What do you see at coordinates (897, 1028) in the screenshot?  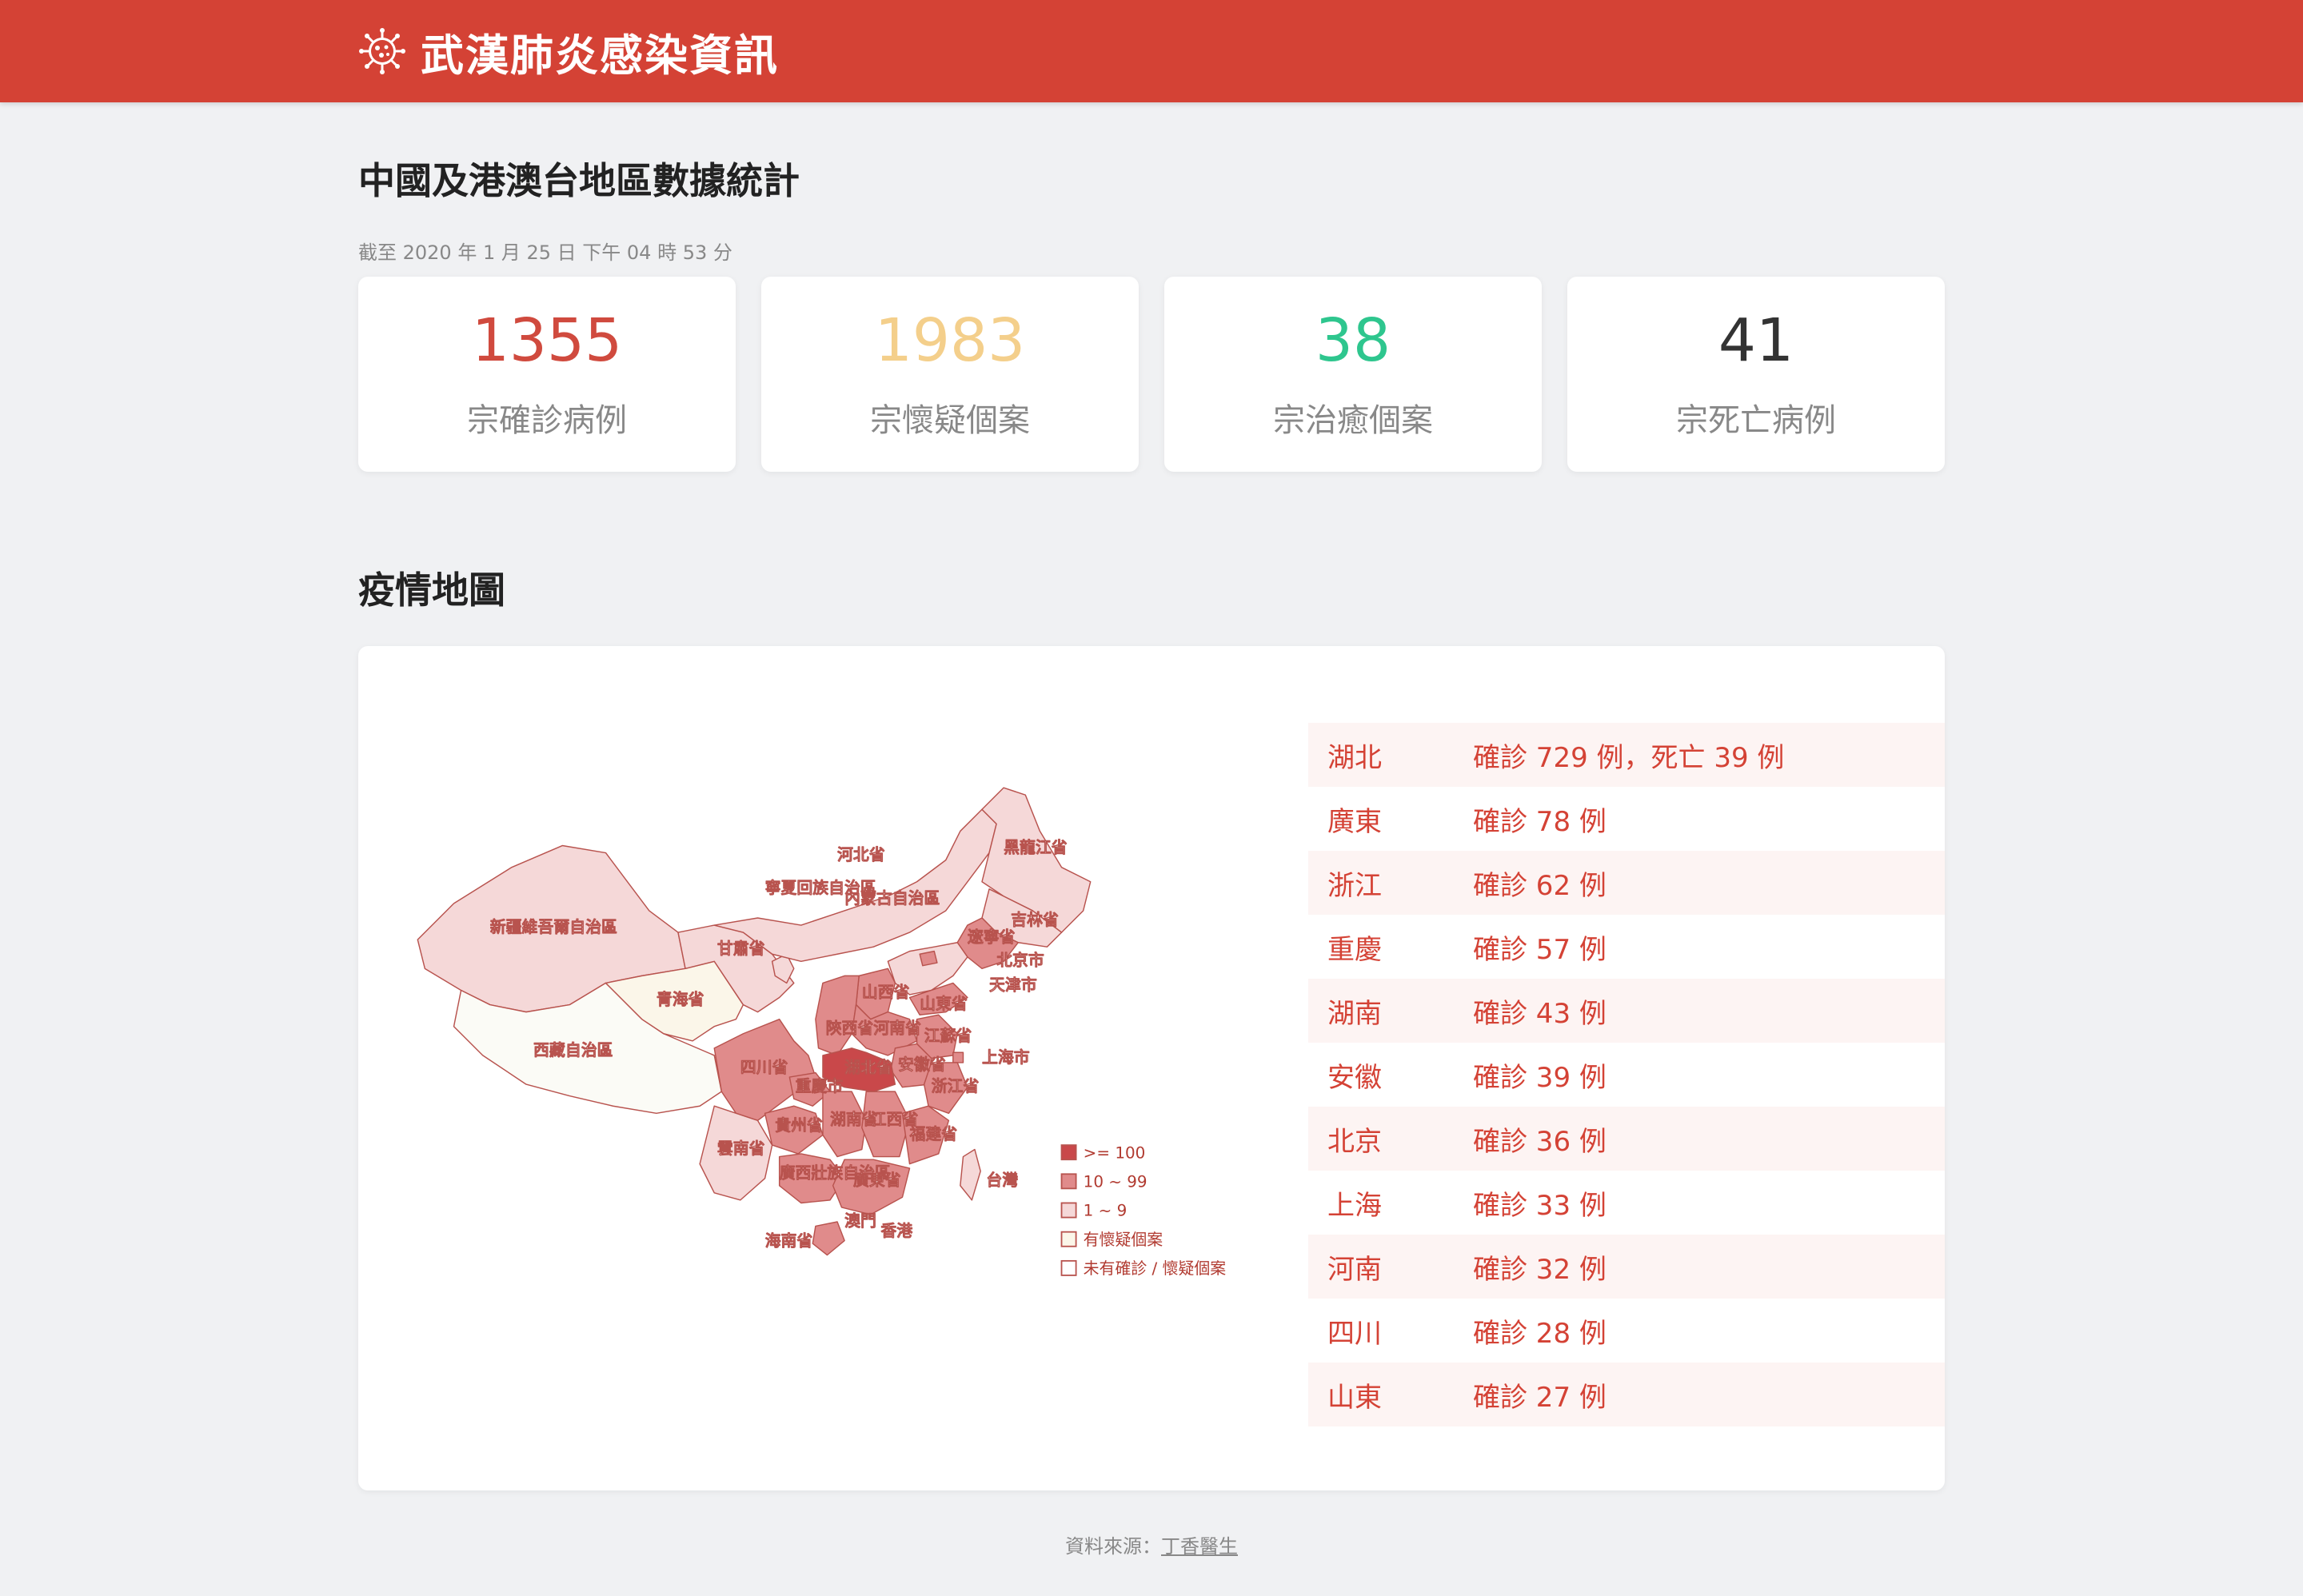 I see `label-henan: 河南省` at bounding box center [897, 1028].